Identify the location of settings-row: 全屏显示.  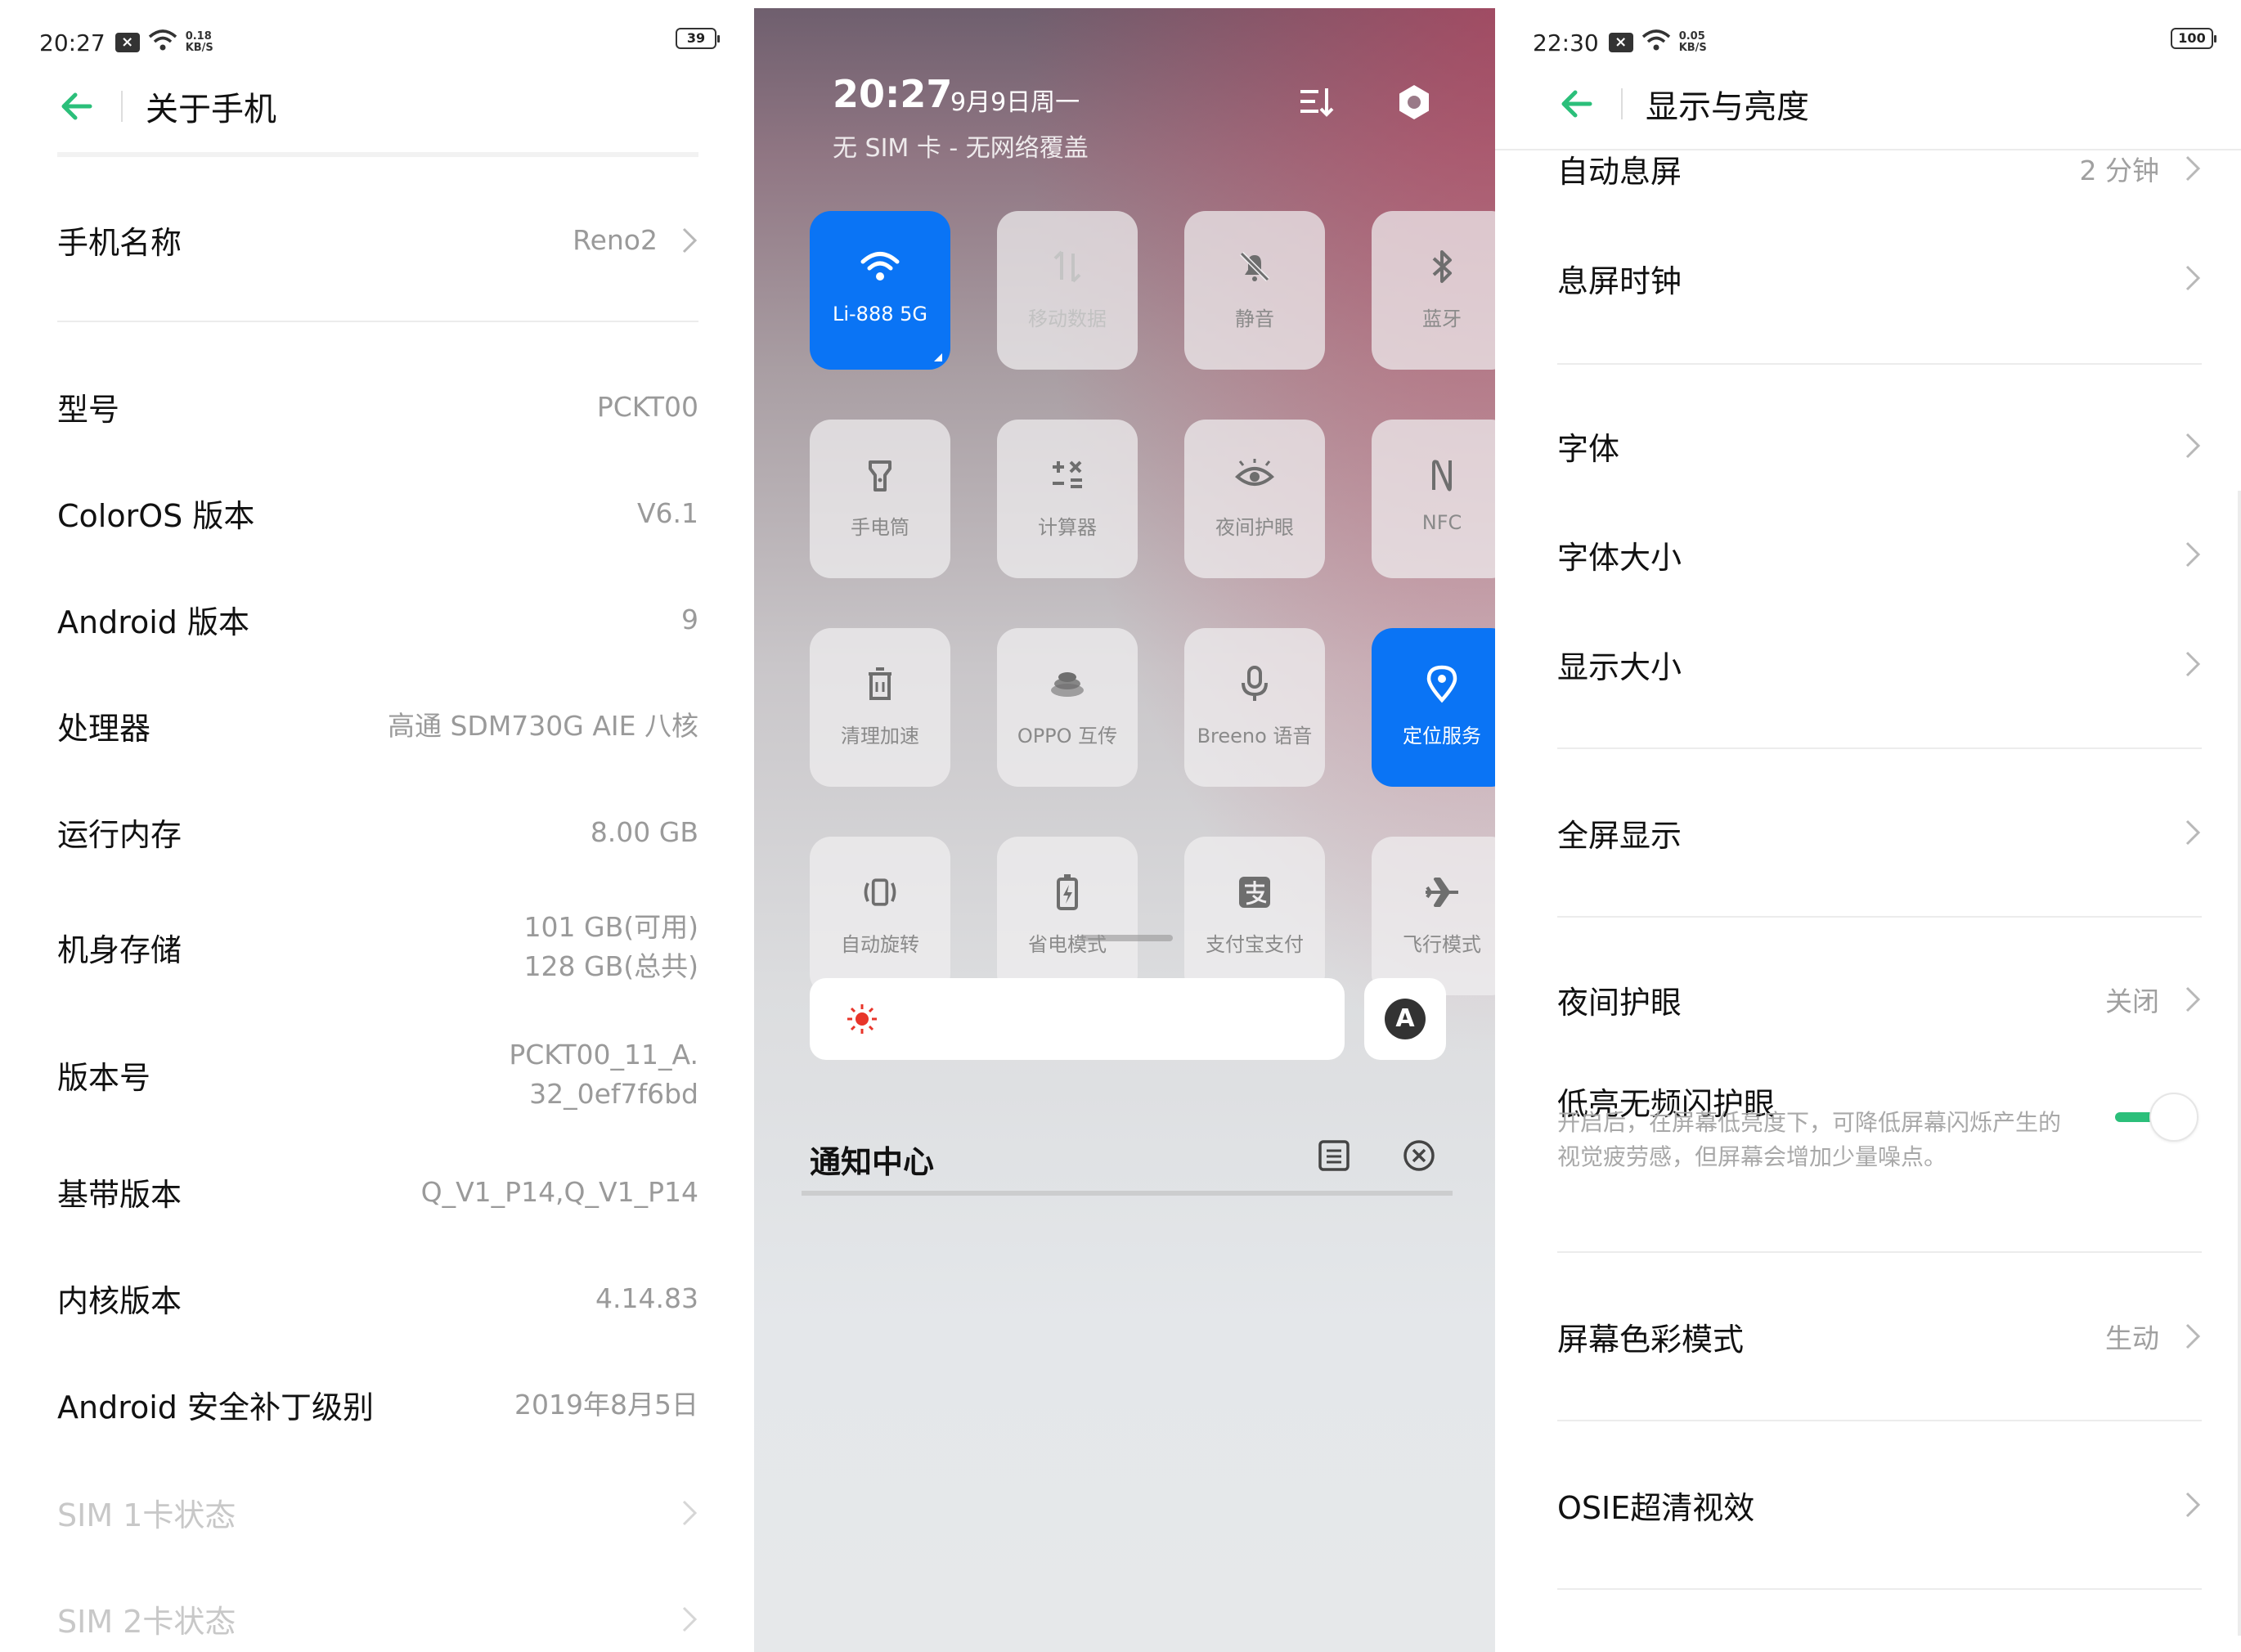
(1879, 833).